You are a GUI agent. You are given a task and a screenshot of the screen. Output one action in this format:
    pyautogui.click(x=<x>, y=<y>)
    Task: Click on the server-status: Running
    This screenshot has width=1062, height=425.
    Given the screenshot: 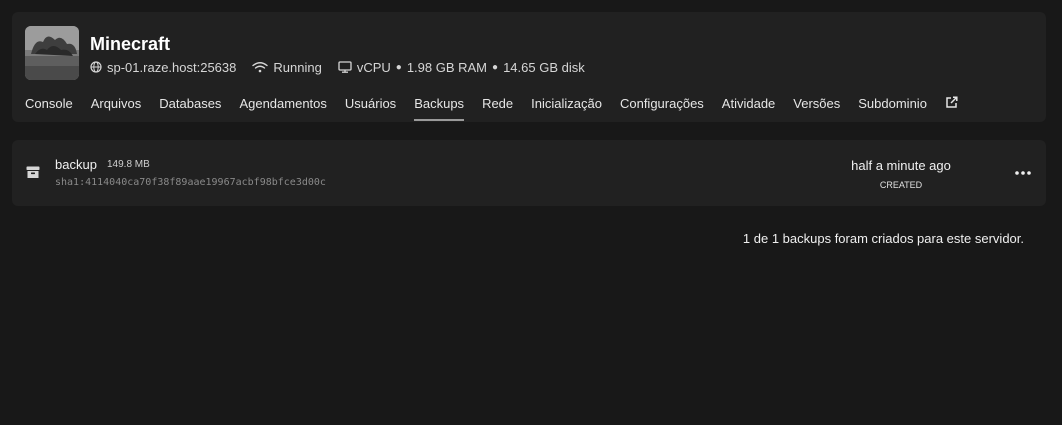 What is the action you would take?
    pyautogui.click(x=297, y=67)
    